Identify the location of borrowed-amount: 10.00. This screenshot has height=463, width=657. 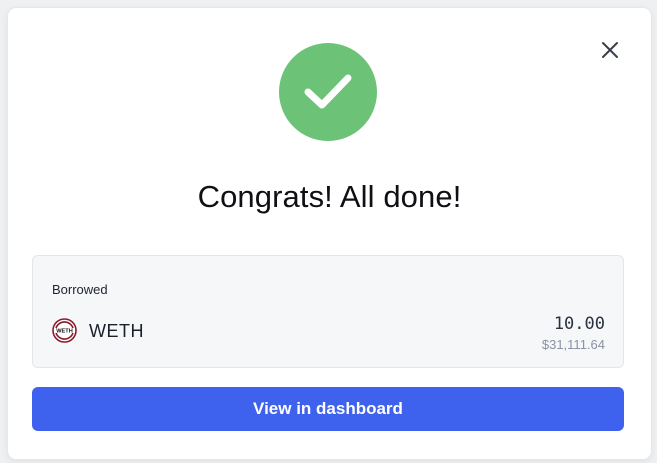
(579, 324).